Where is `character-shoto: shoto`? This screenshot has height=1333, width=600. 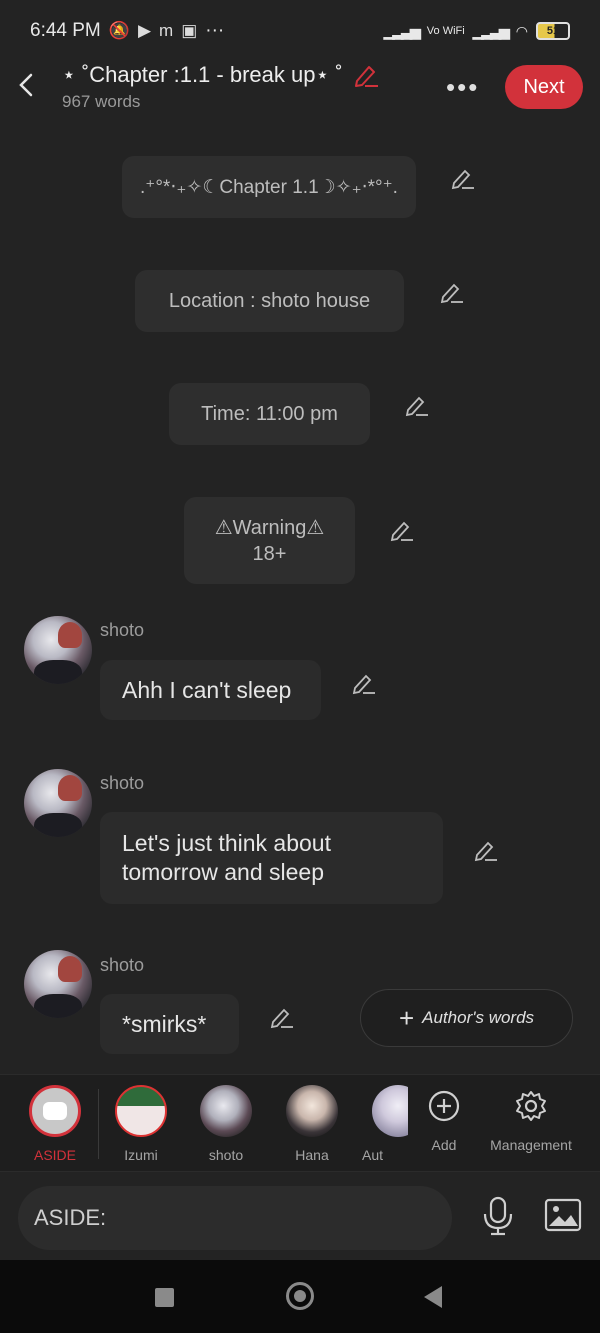 character-shoto: shoto is located at coordinates (226, 1124).